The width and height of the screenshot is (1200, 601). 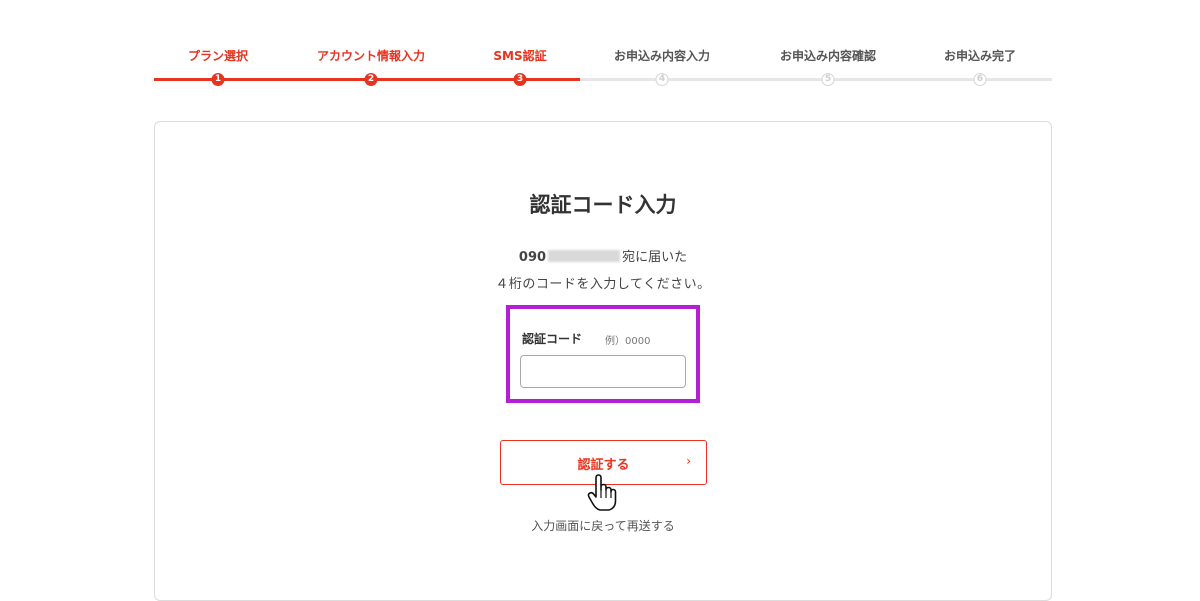 I want to click on step-marker-1: 1, so click(x=218, y=79).